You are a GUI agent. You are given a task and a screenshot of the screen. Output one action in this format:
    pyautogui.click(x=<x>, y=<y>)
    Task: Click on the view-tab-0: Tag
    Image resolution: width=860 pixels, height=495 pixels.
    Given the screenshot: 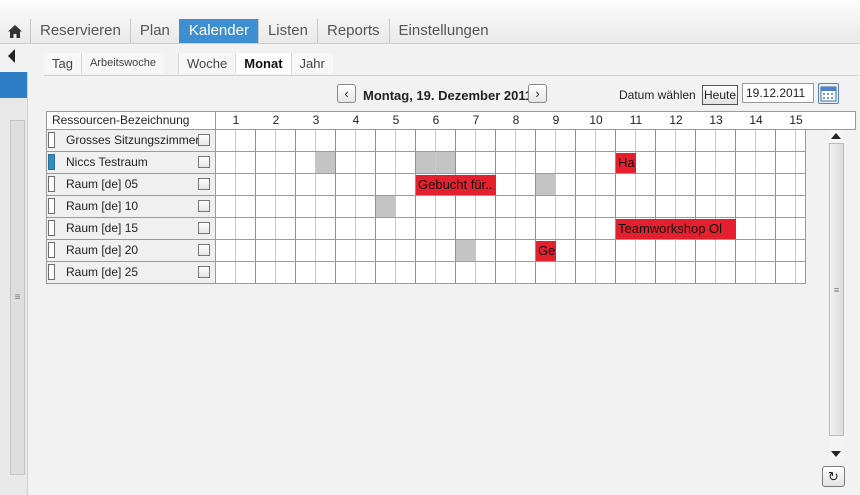 What is the action you would take?
    pyautogui.click(x=62, y=63)
    